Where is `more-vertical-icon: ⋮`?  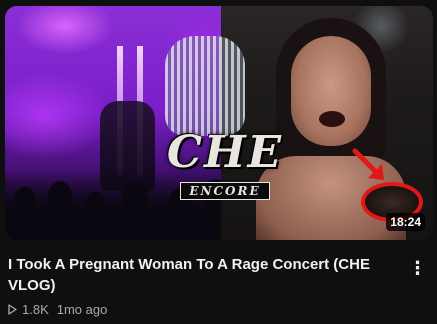 more-vertical-icon: ⋮ is located at coordinates (418, 267).